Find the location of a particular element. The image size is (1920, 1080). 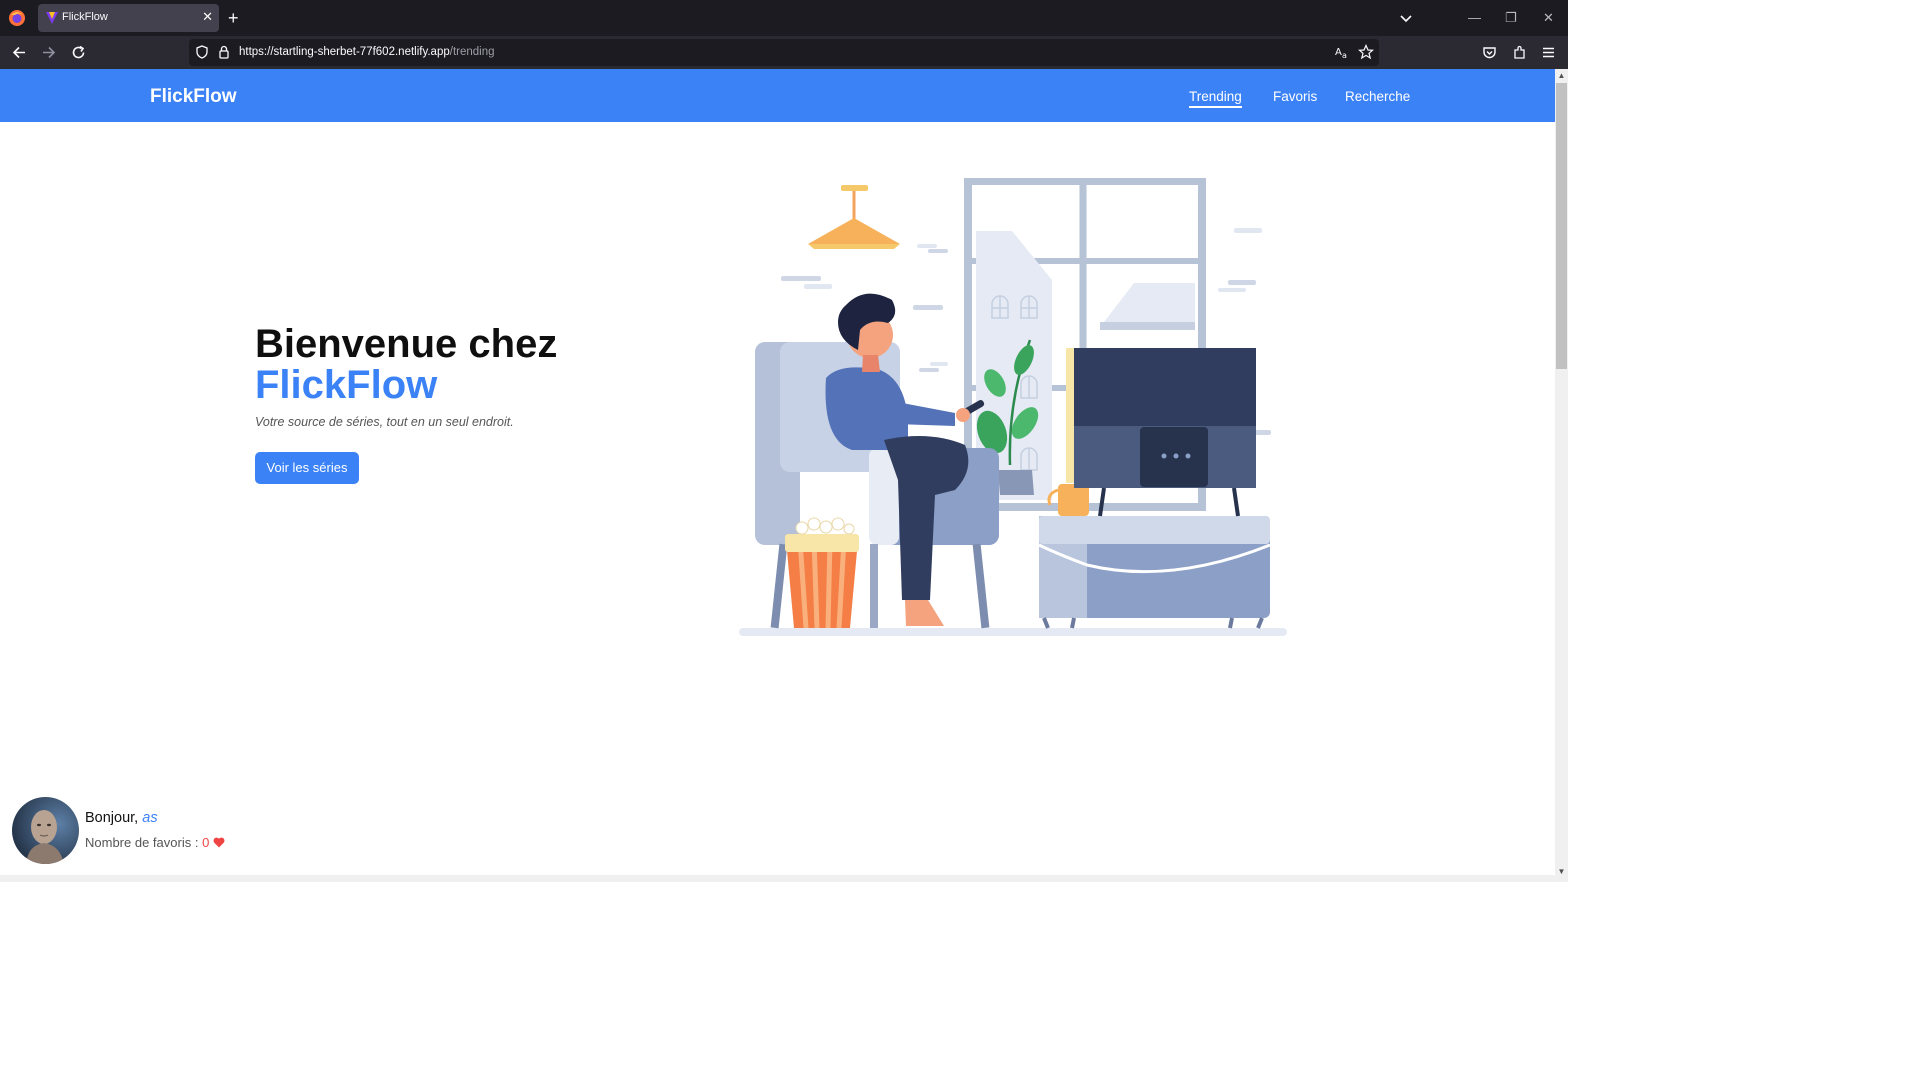

greeting: Bonjour, as is located at coordinates (121, 818).